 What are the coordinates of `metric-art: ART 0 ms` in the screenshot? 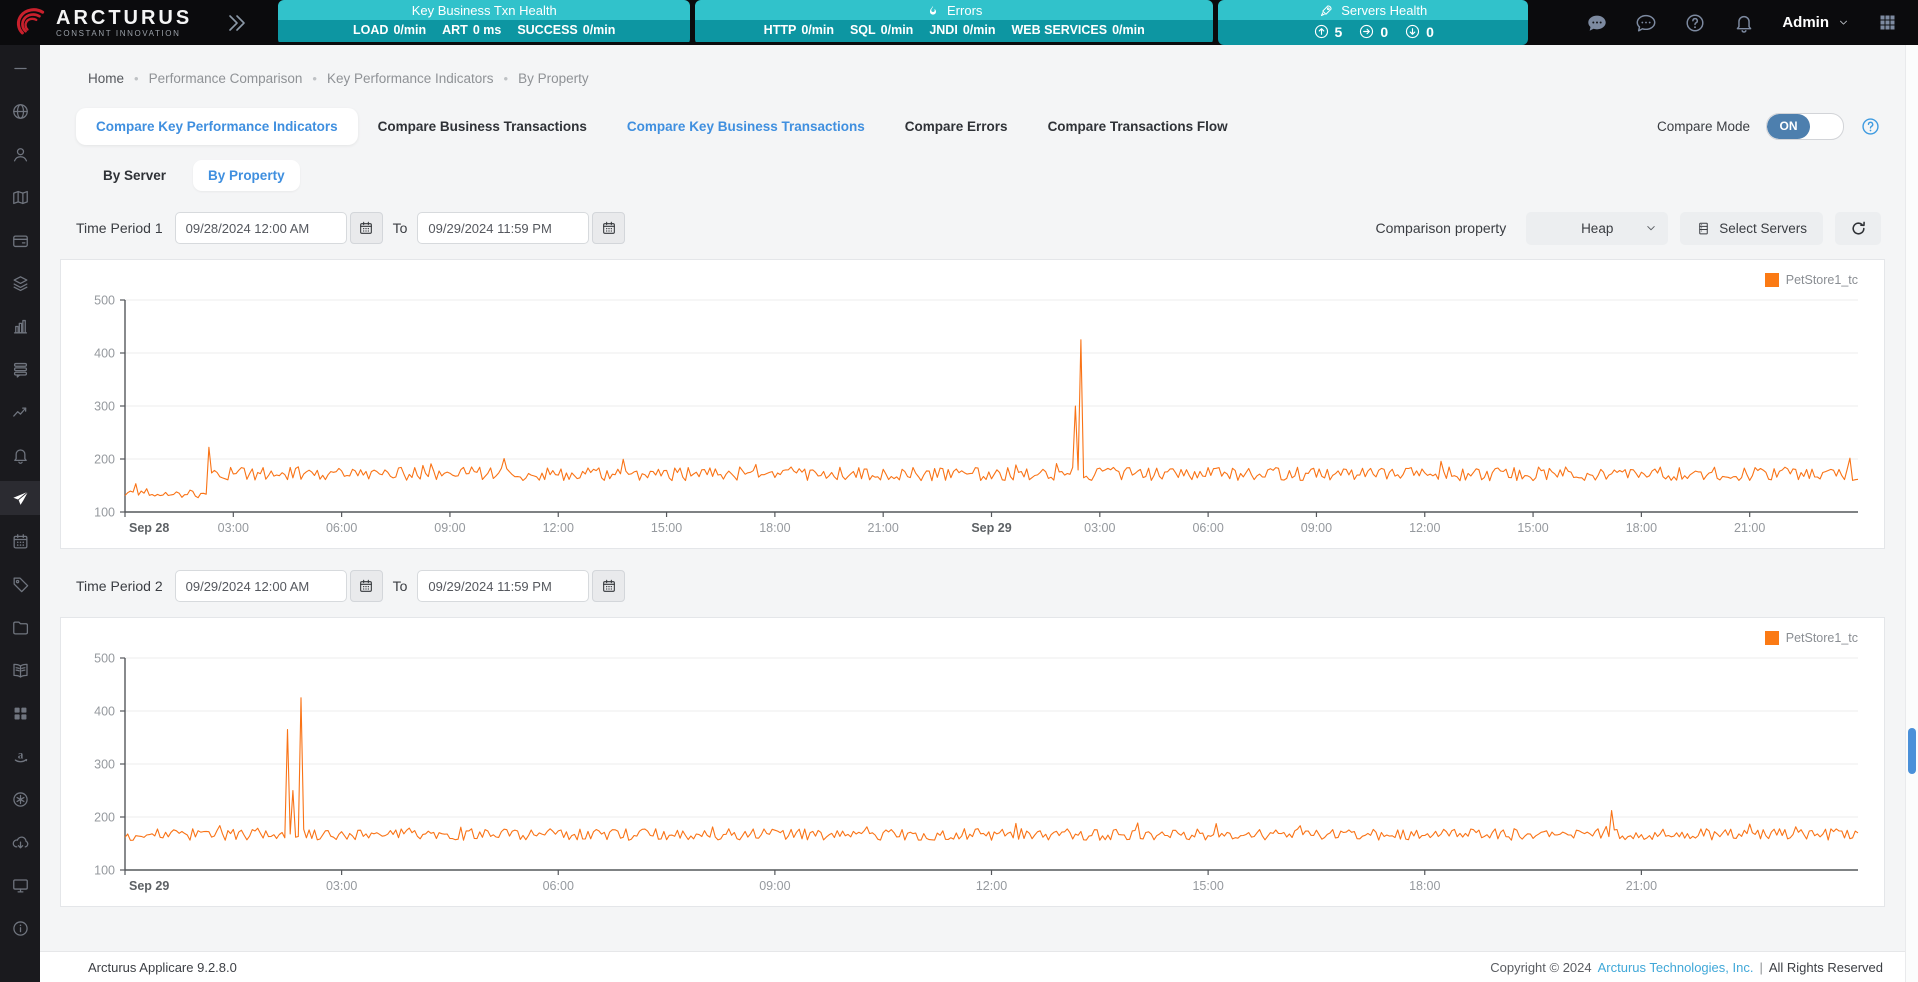 It's located at (472, 30).